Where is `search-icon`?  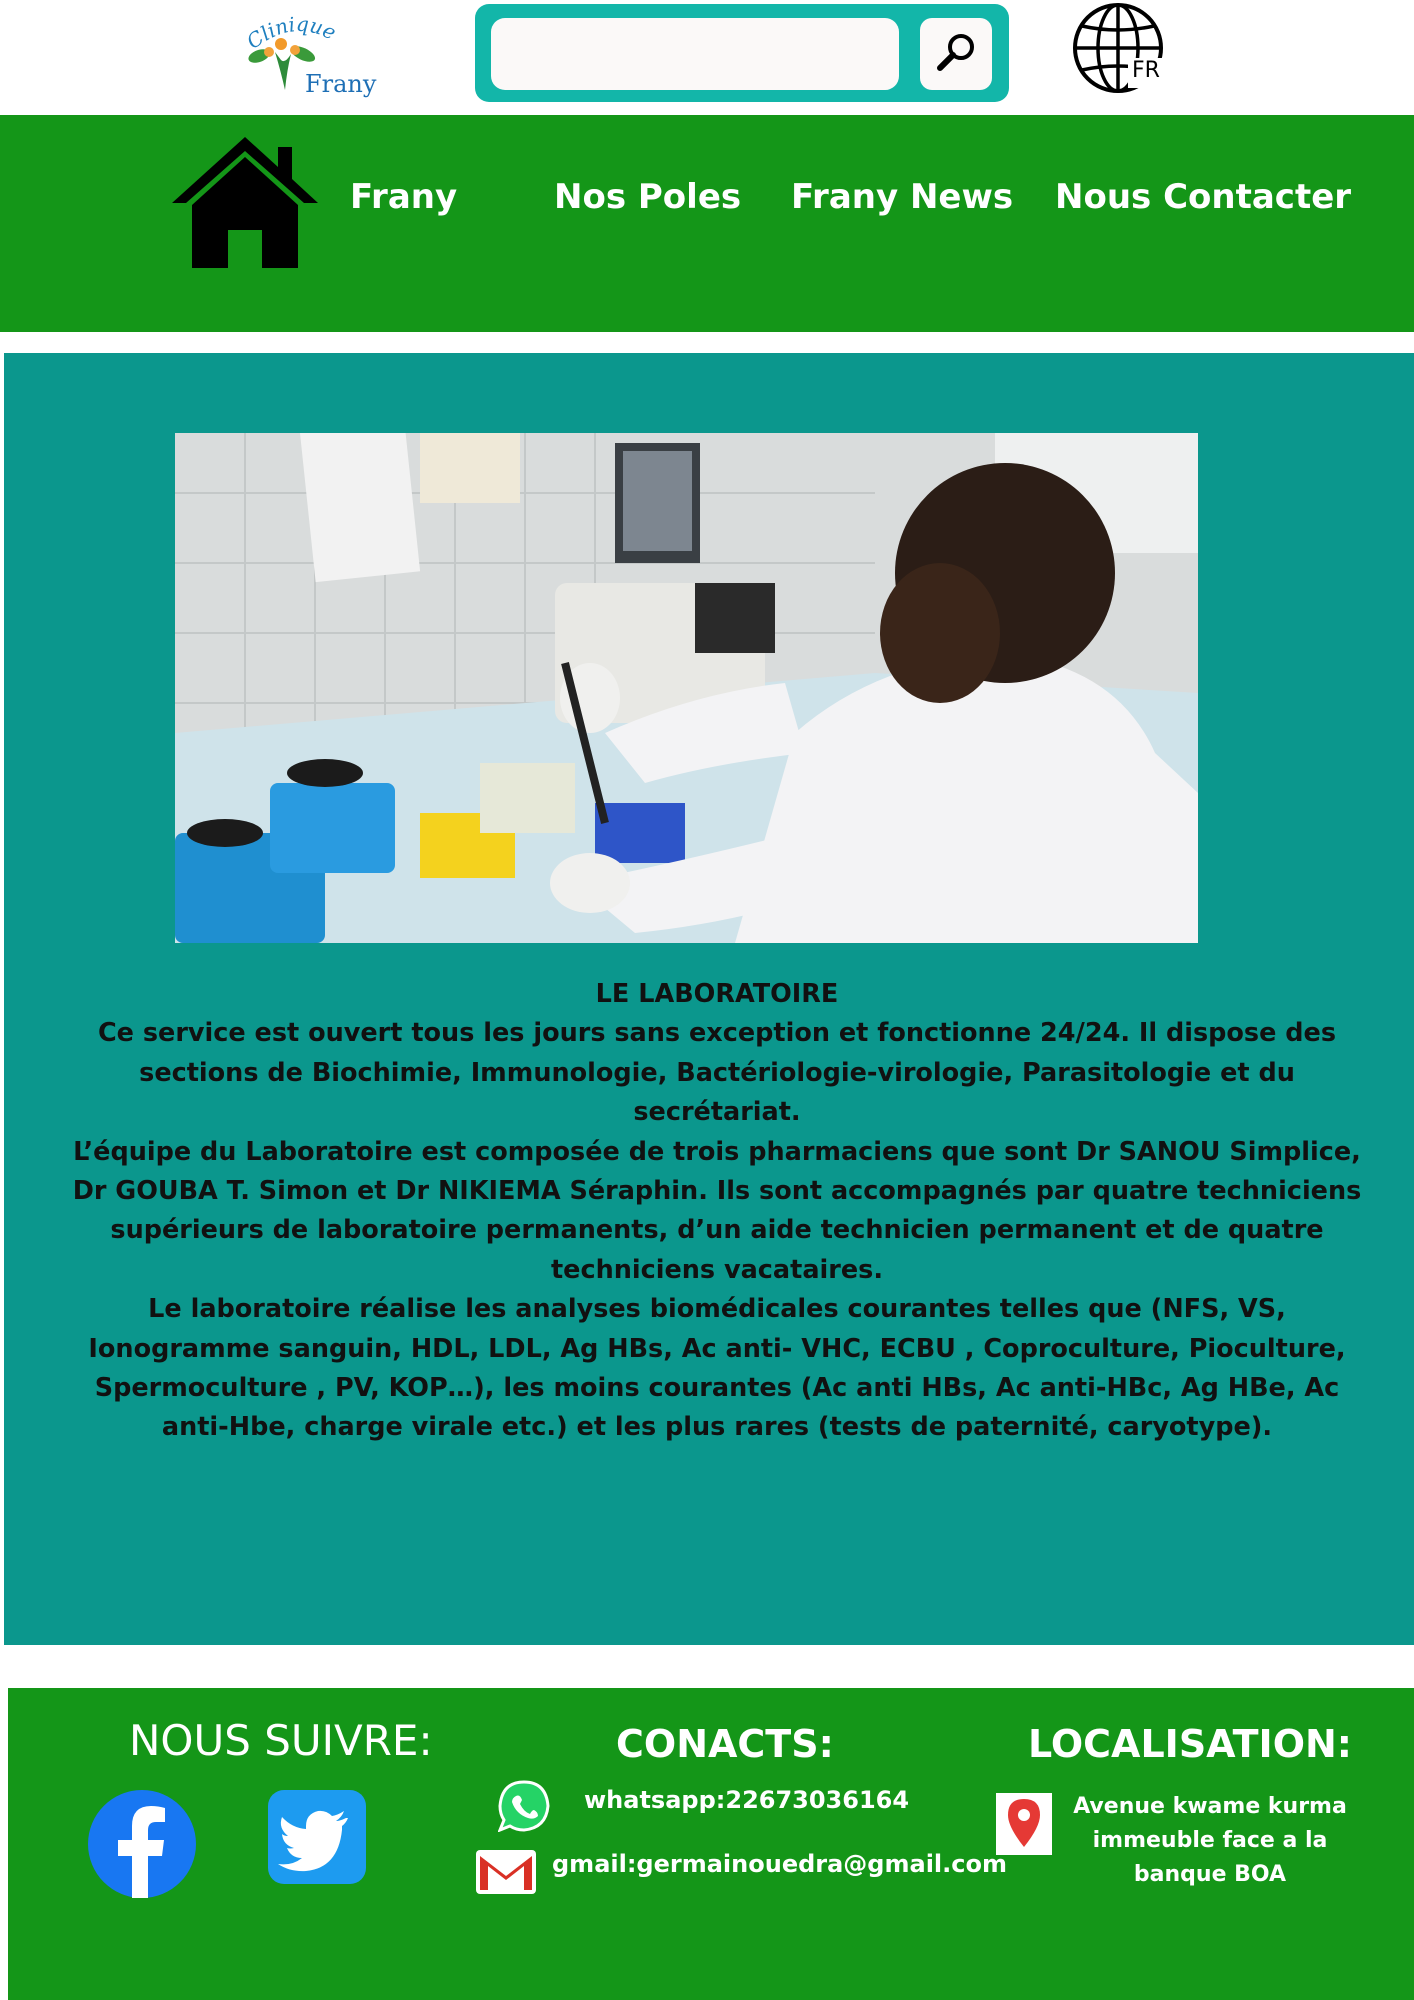
search-icon is located at coordinates (956, 54).